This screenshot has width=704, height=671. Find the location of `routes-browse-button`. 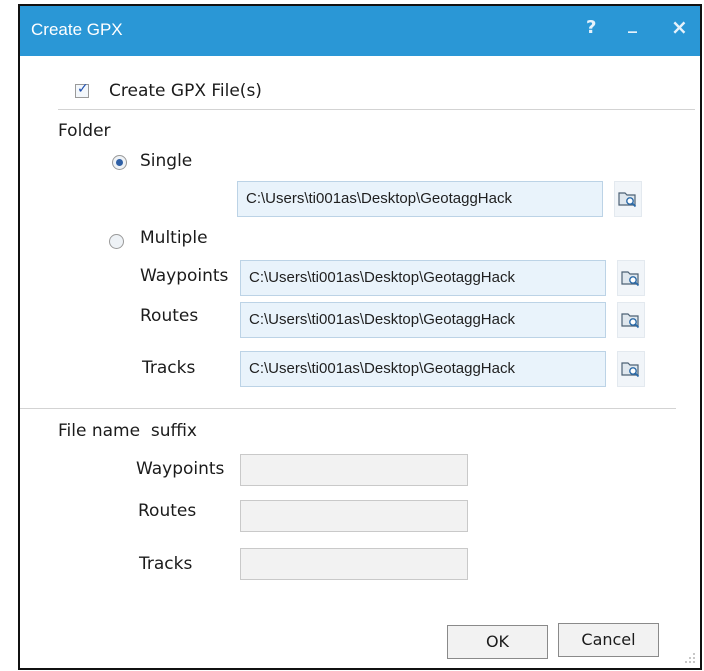

routes-browse-button is located at coordinates (631, 320).